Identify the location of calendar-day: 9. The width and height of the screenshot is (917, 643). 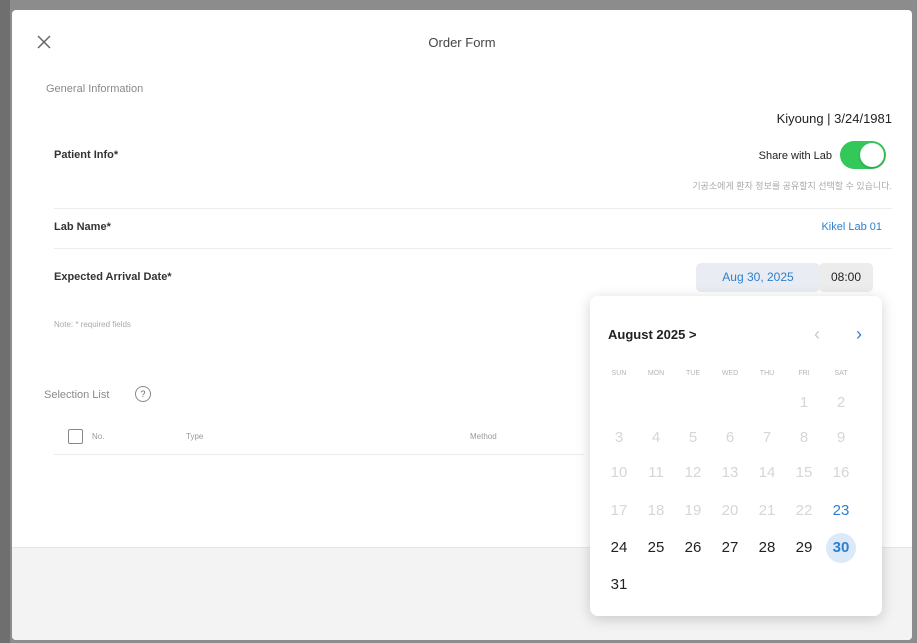
(841, 438).